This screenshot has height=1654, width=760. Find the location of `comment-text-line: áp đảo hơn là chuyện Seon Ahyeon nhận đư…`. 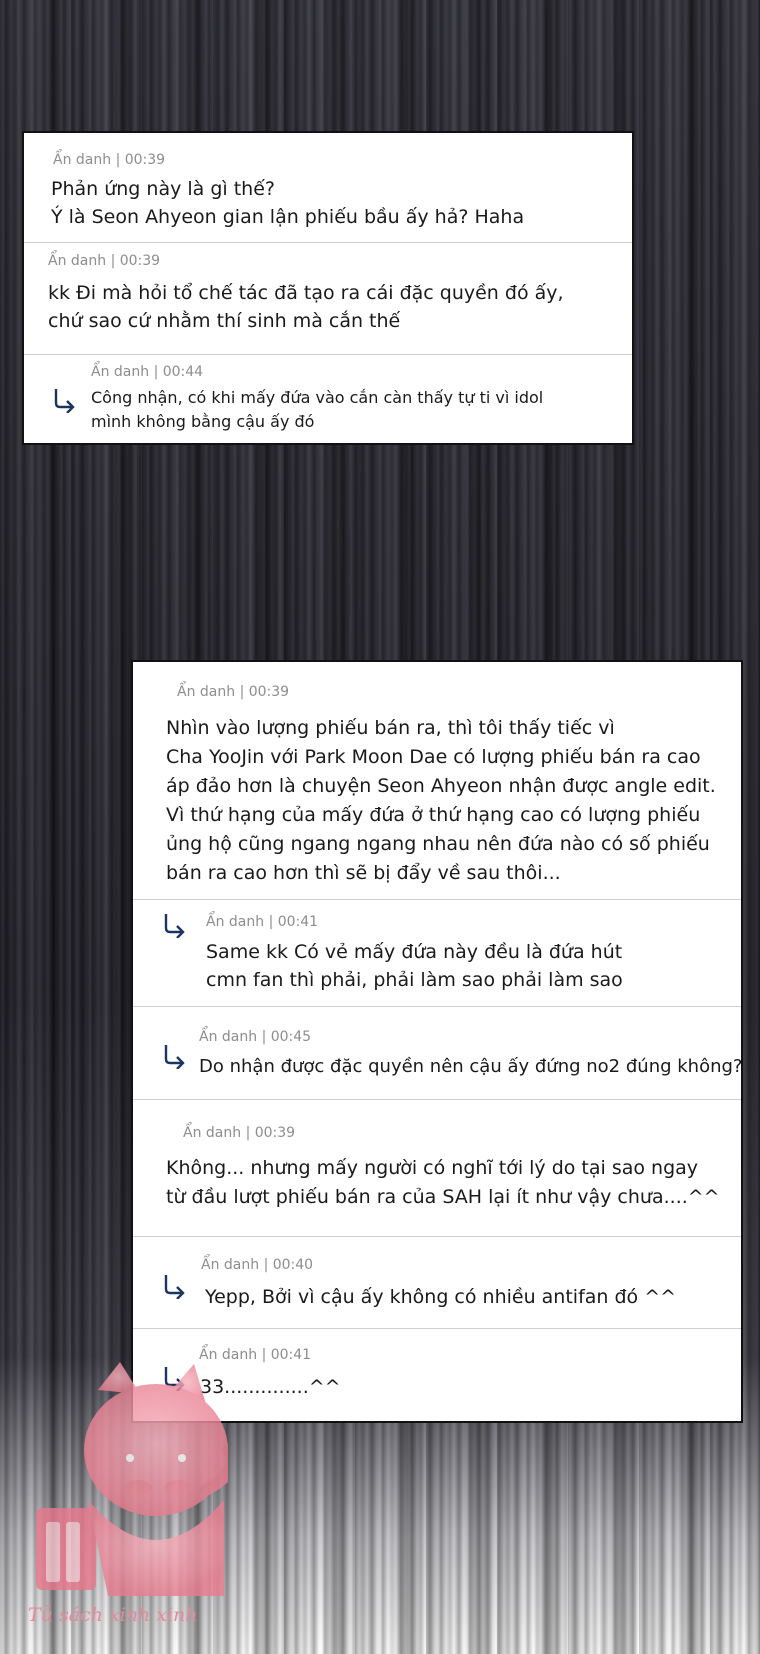

comment-text-line: áp đảo hơn là chuyện Seon Ahyeon nhận đư… is located at coordinates (441, 786).